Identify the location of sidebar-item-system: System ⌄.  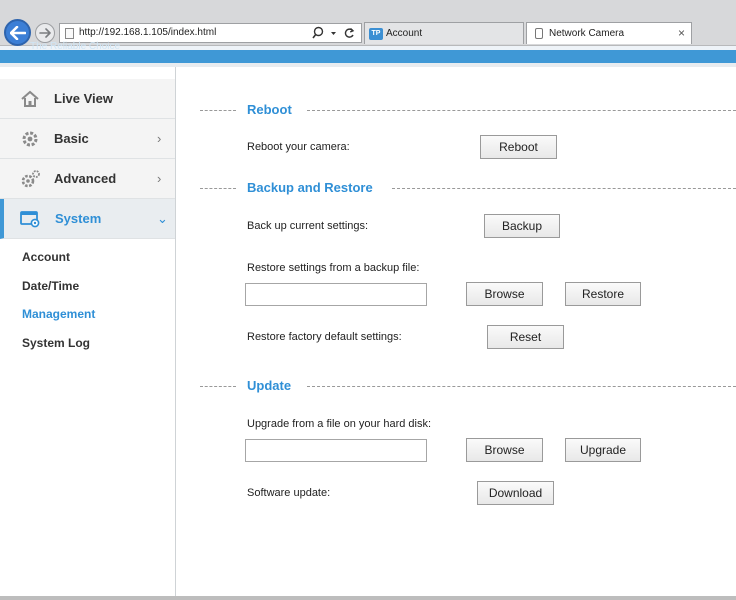
(87, 219).